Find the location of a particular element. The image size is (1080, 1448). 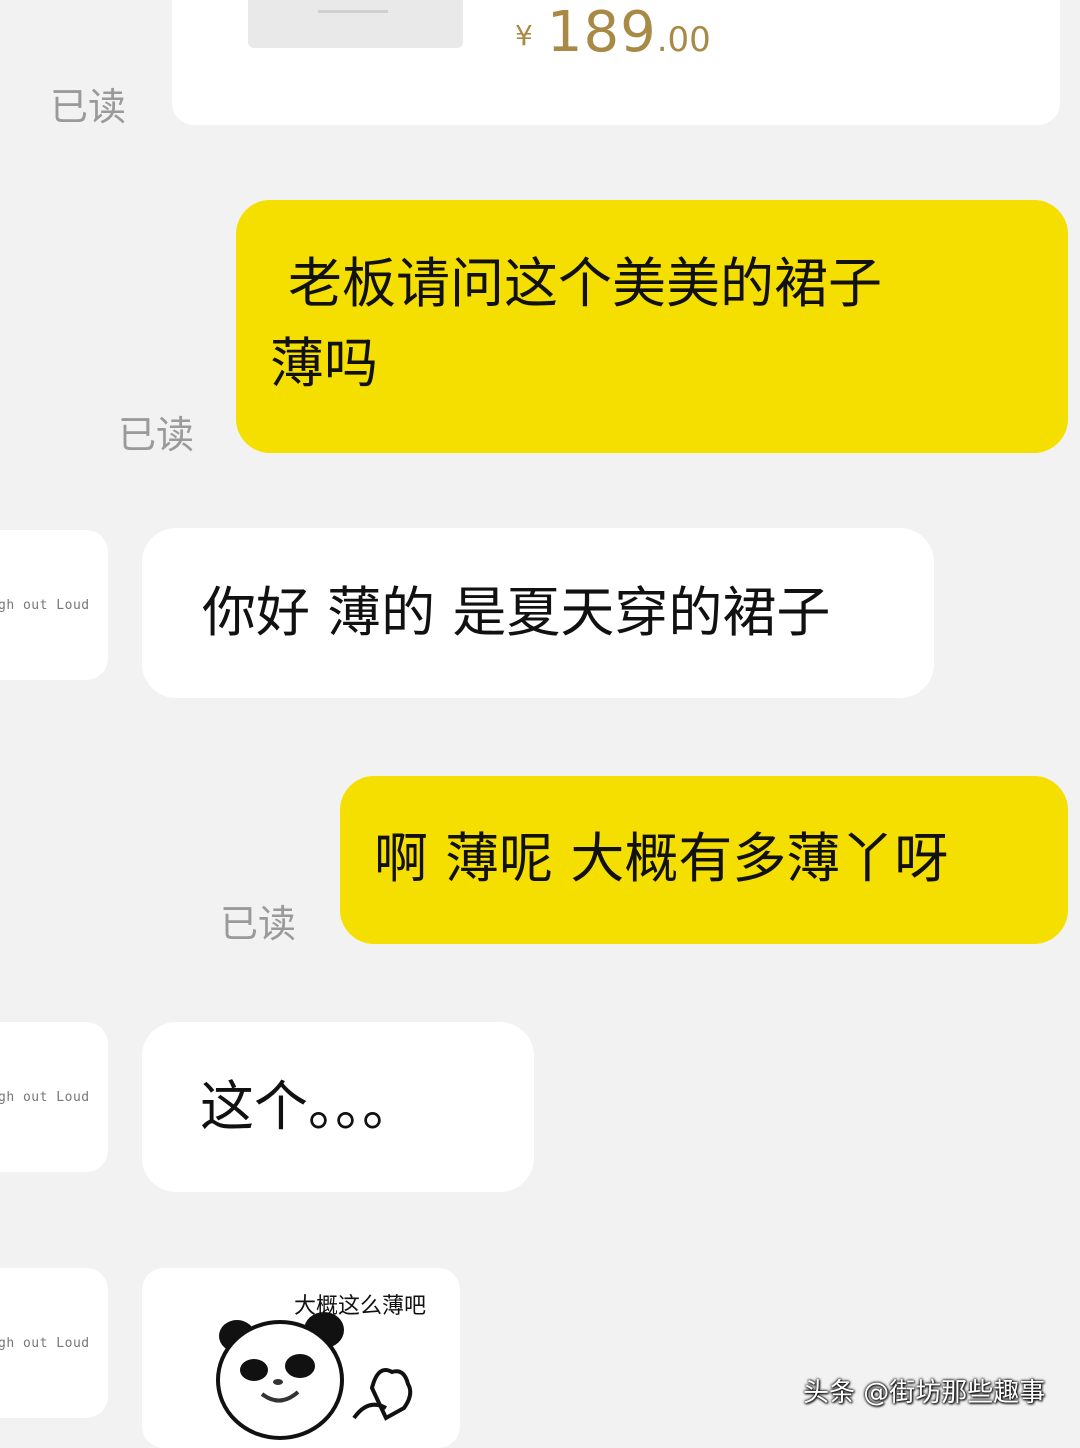

outgoing-message-bubble: 啊 薄呢 大概有多薄丫呀 is located at coordinates (704, 860).